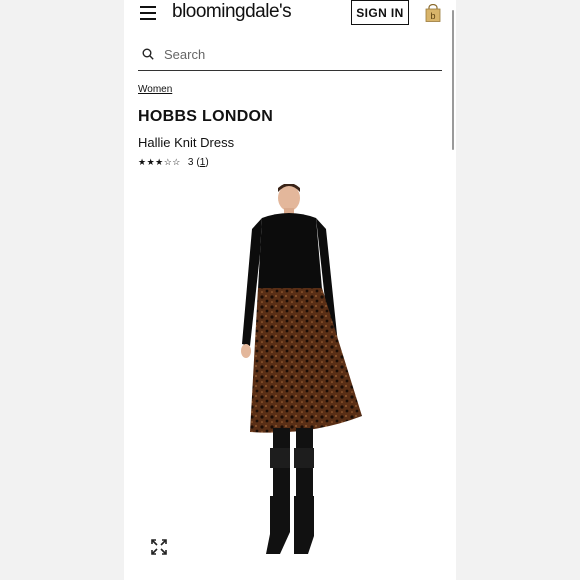  What do you see at coordinates (202, 162) in the screenshot?
I see `review-count-link: (1)` at bounding box center [202, 162].